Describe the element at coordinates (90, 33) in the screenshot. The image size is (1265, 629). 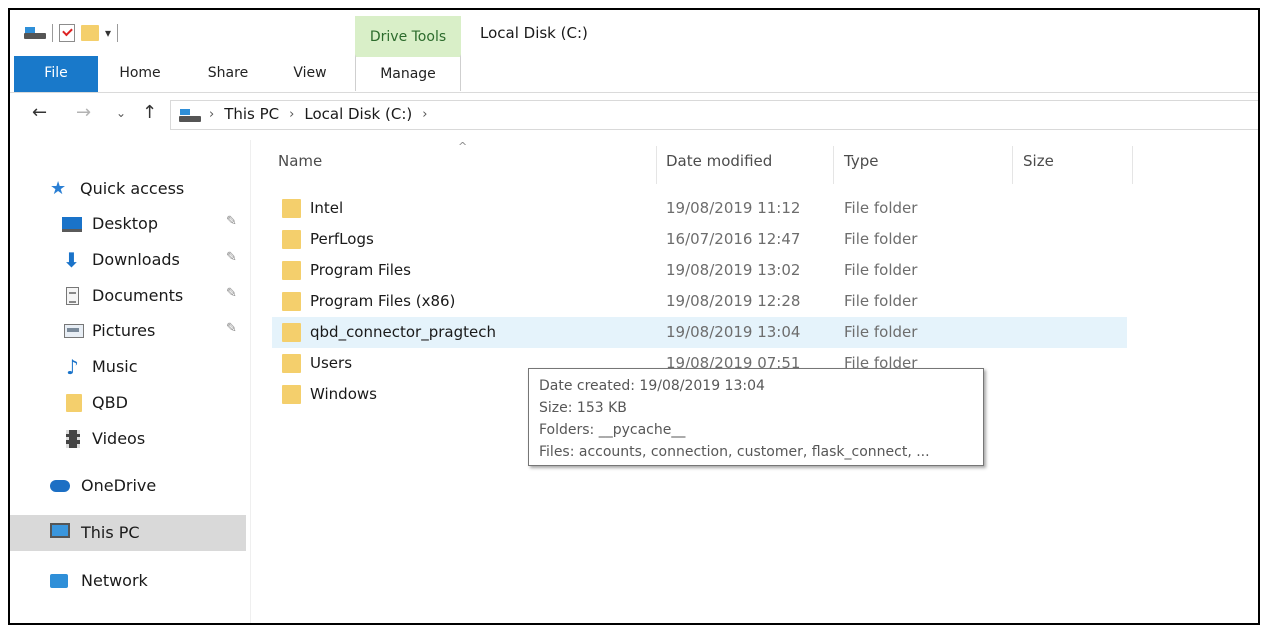
I see `new-folder-icon` at that location.